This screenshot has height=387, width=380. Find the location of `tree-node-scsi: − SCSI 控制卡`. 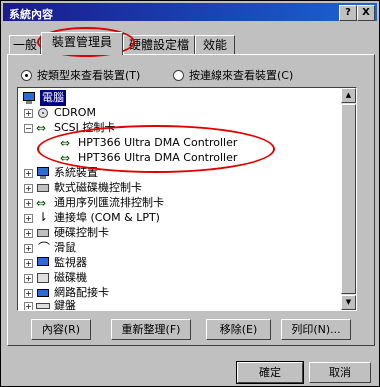

tree-node-scsi: − SCSI 控制卡 is located at coordinates (69, 128).